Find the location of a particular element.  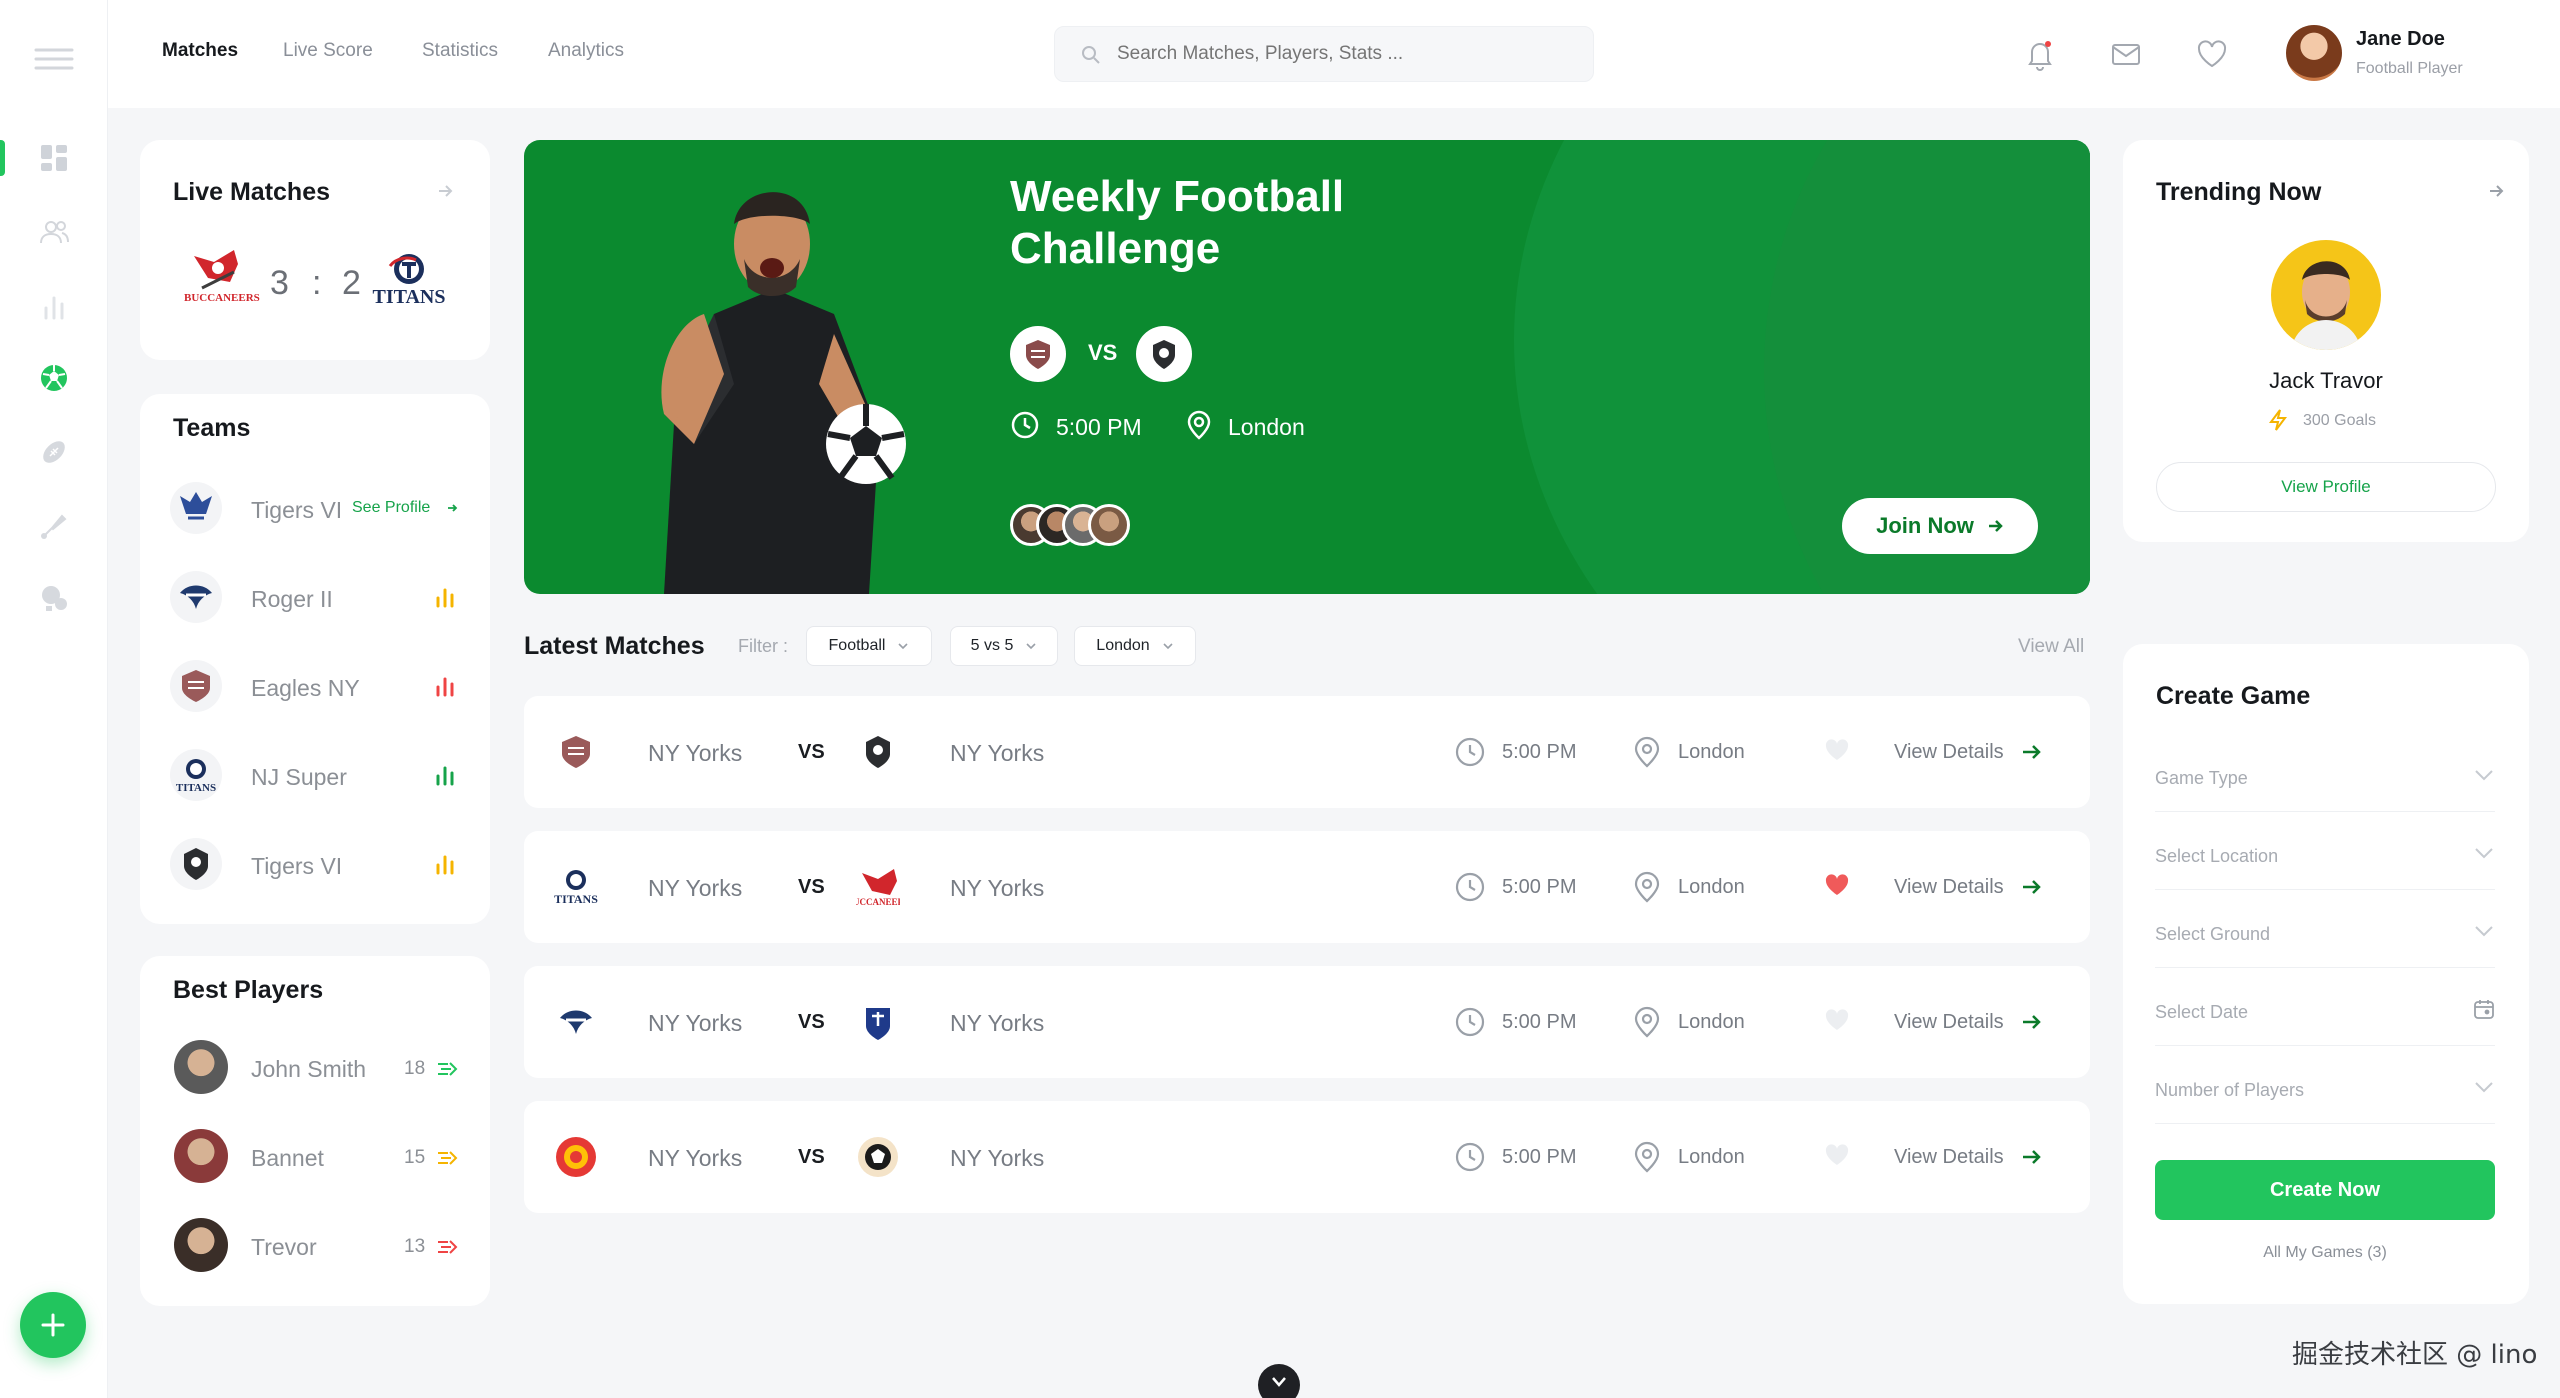

users-icon is located at coordinates (54, 232).